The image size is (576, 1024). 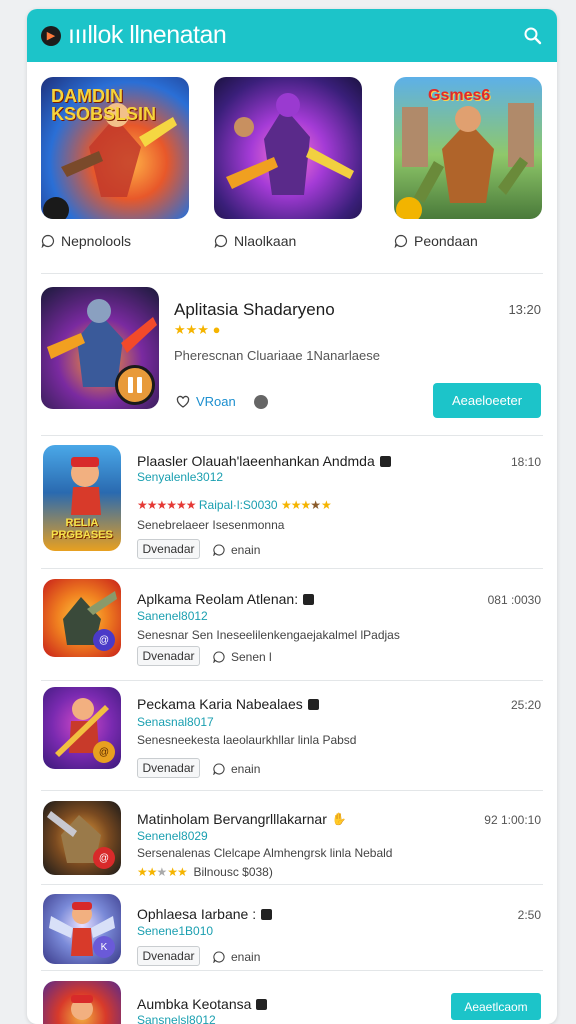 I want to click on app-rating-text: Bilnousc $038), so click(x=233, y=872).